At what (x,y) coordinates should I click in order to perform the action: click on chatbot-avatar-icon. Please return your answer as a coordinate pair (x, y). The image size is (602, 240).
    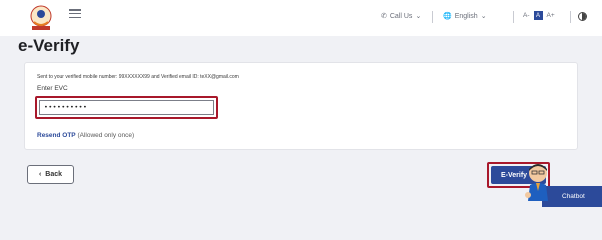
    Looking at the image, I should click on (538, 181).